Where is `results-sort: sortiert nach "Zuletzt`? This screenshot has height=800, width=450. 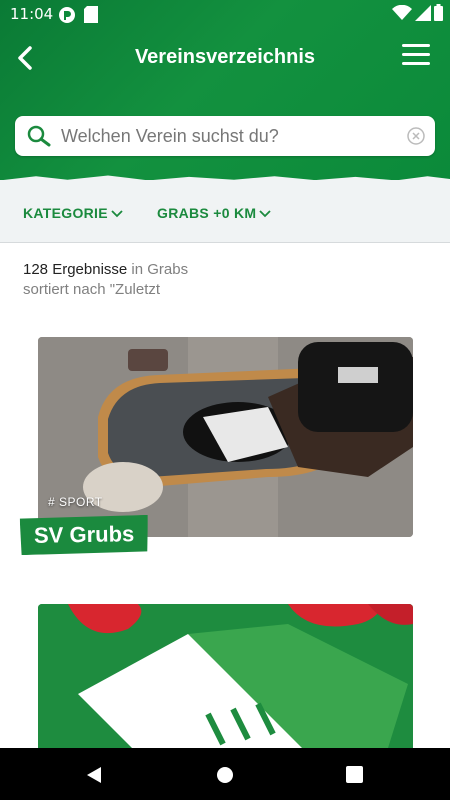
results-sort: sortiert nach "Zuletzt is located at coordinates (92, 289).